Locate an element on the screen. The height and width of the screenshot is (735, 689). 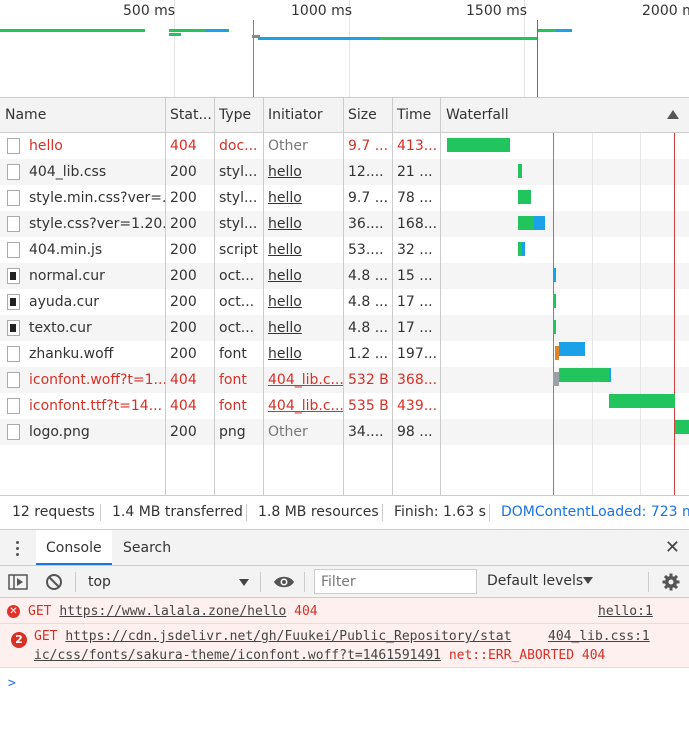
request-method: GET is located at coordinates (44, 611).